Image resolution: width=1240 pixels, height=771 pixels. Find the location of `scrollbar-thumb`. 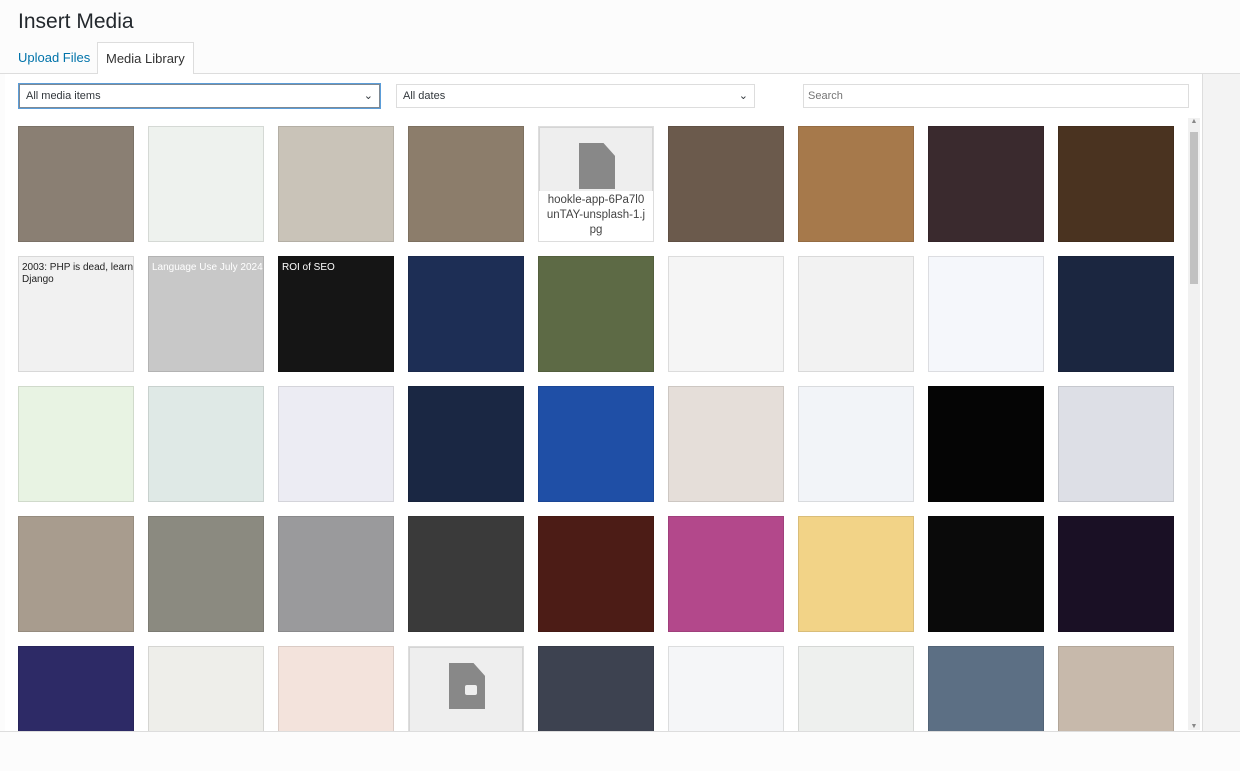

scrollbar-thumb is located at coordinates (1194, 208).